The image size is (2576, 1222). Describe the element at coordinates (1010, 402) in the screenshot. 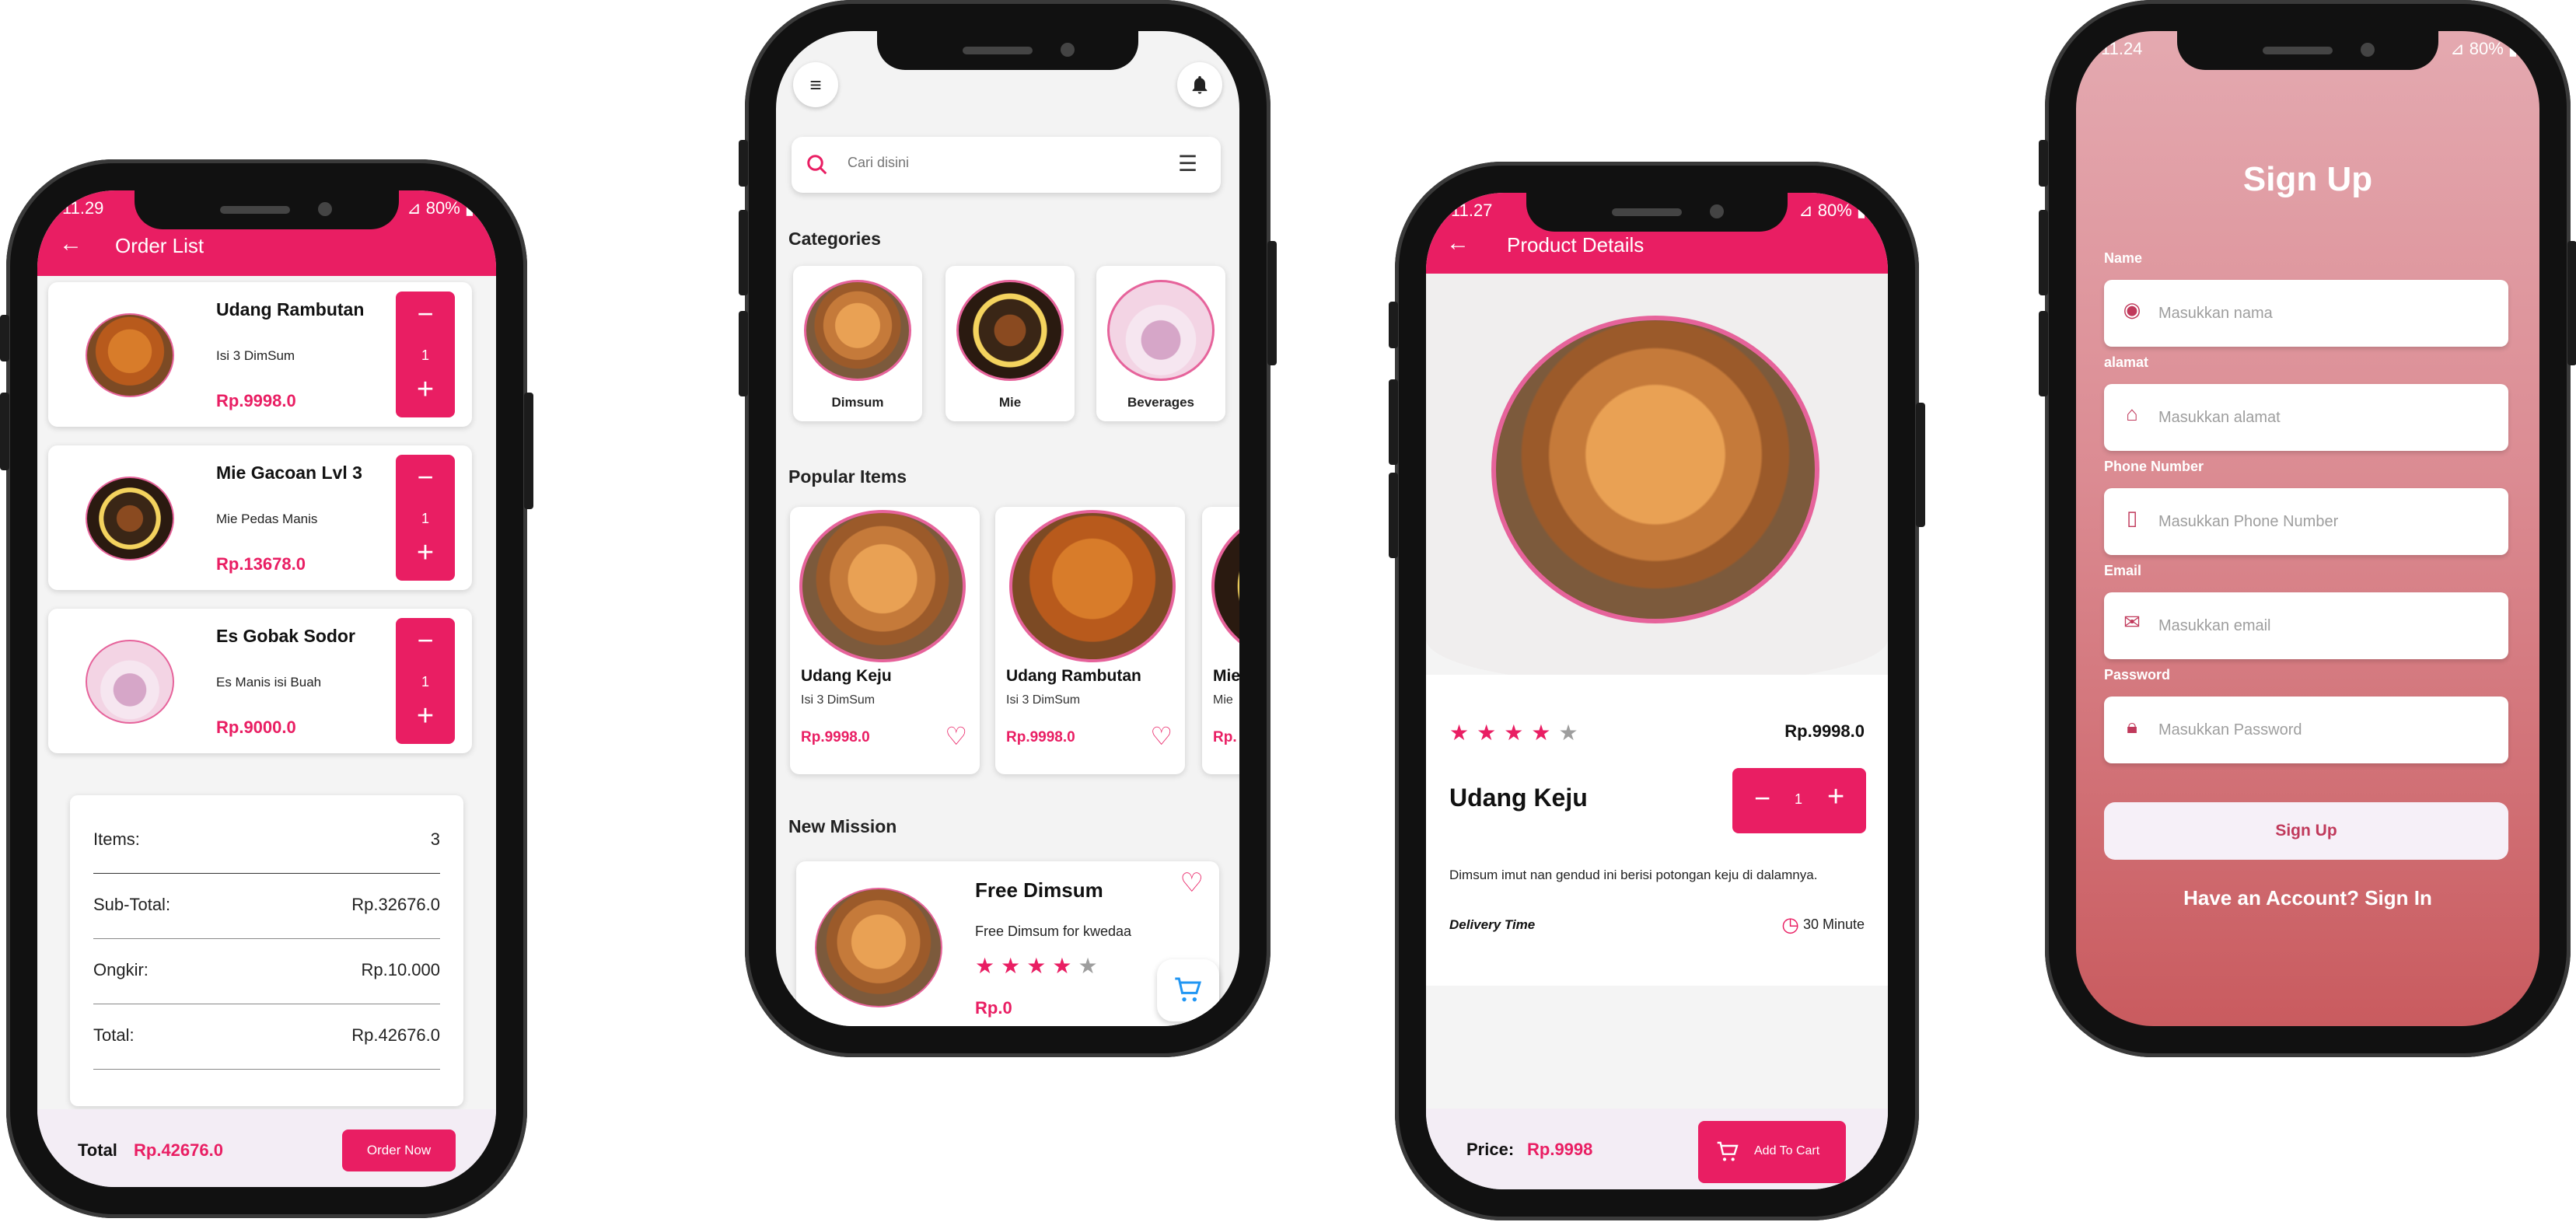

I see `category-label: Mie` at that location.